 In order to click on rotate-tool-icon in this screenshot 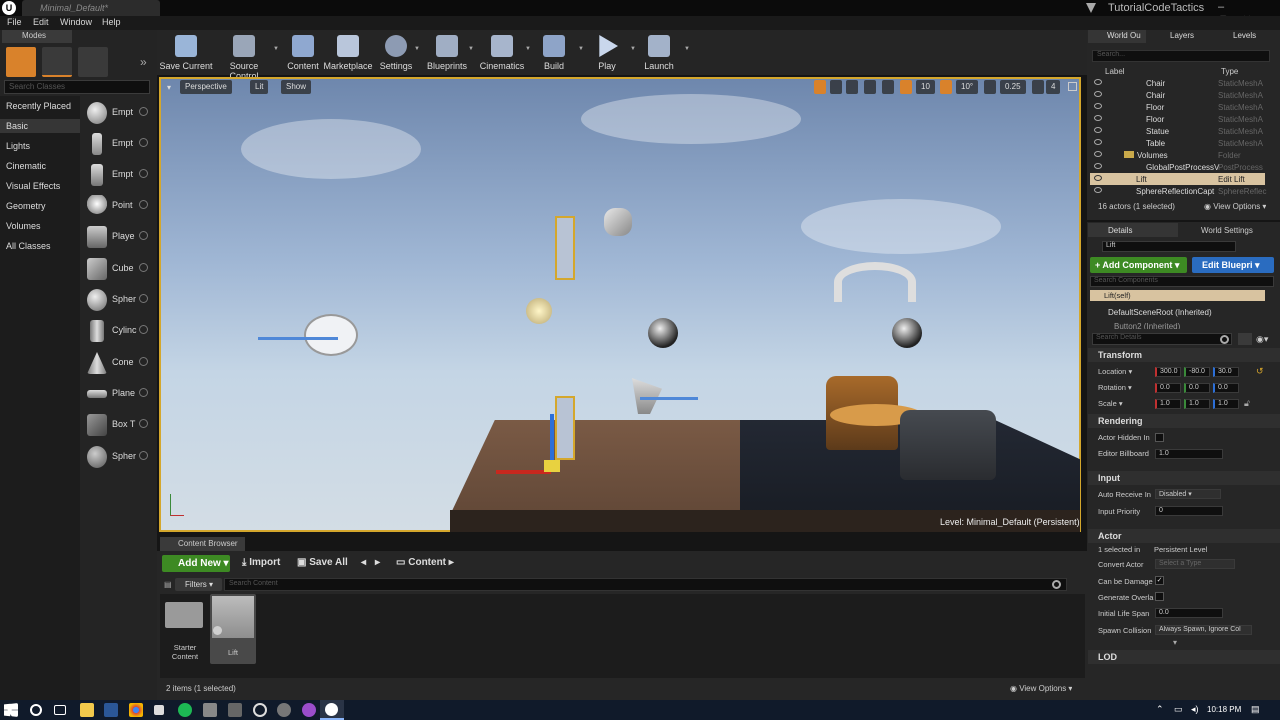, I will do `click(836, 87)`.